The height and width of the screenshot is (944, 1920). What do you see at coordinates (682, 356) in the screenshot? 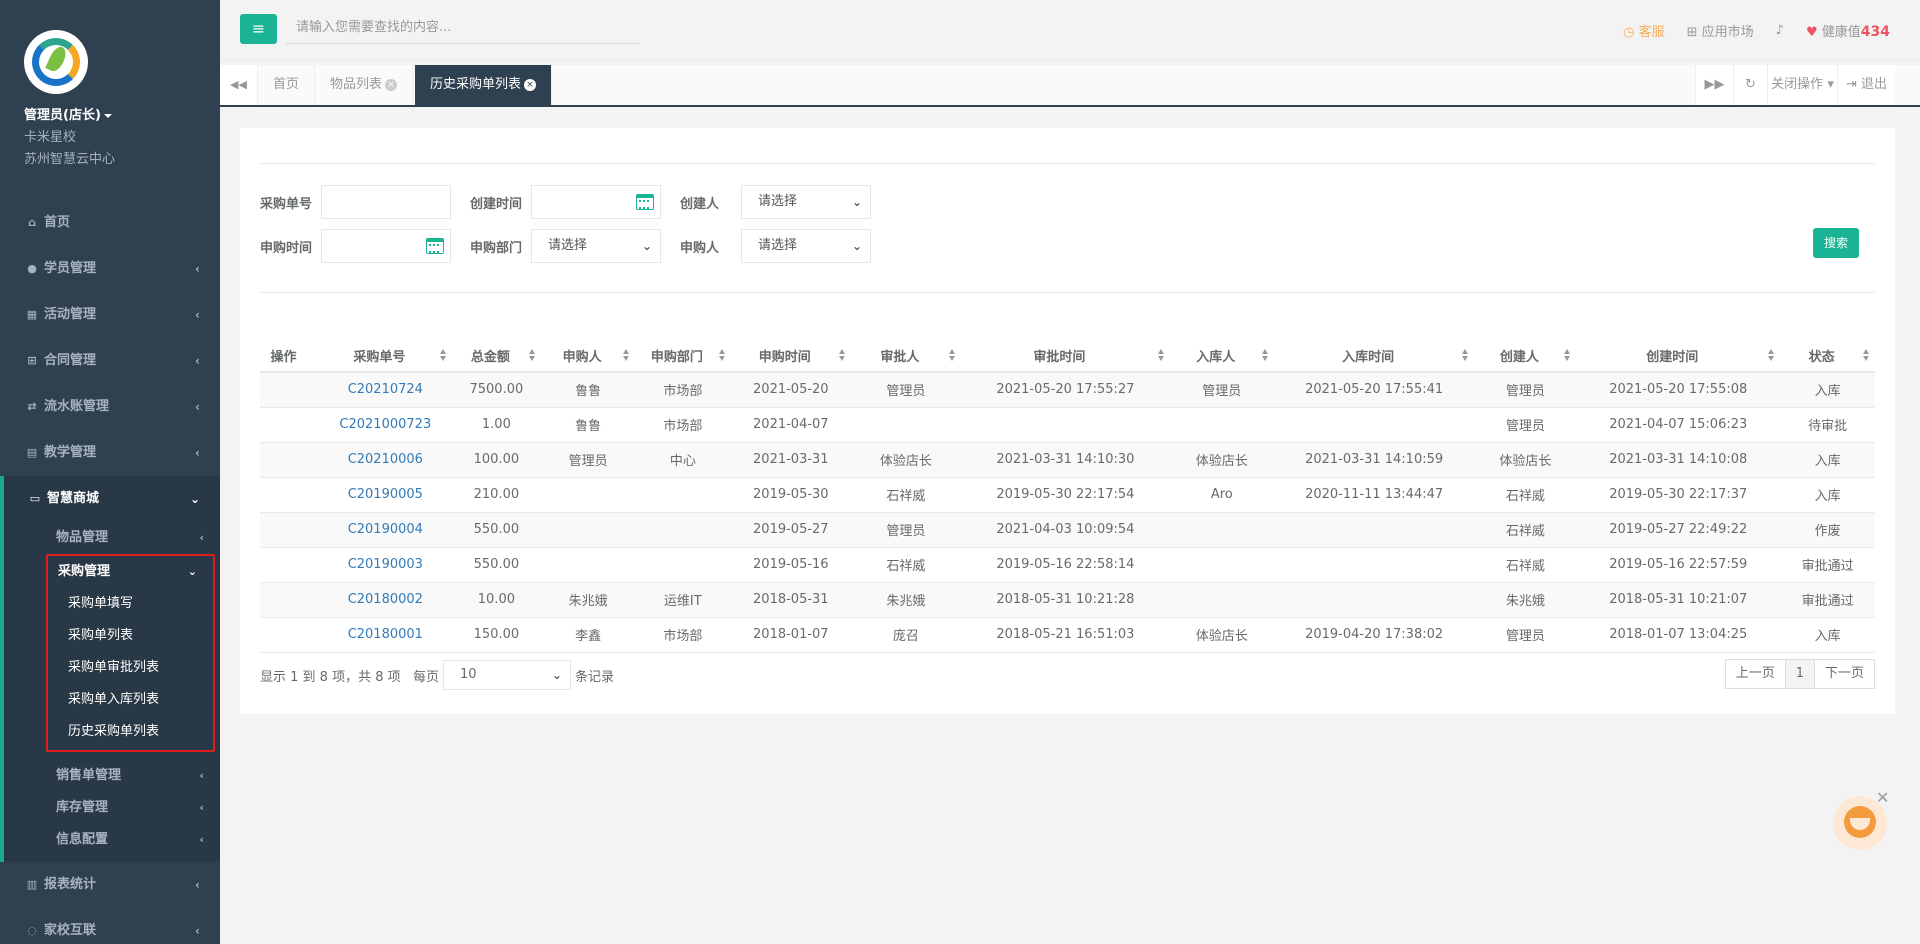
I see `column-header: 申购部门` at bounding box center [682, 356].